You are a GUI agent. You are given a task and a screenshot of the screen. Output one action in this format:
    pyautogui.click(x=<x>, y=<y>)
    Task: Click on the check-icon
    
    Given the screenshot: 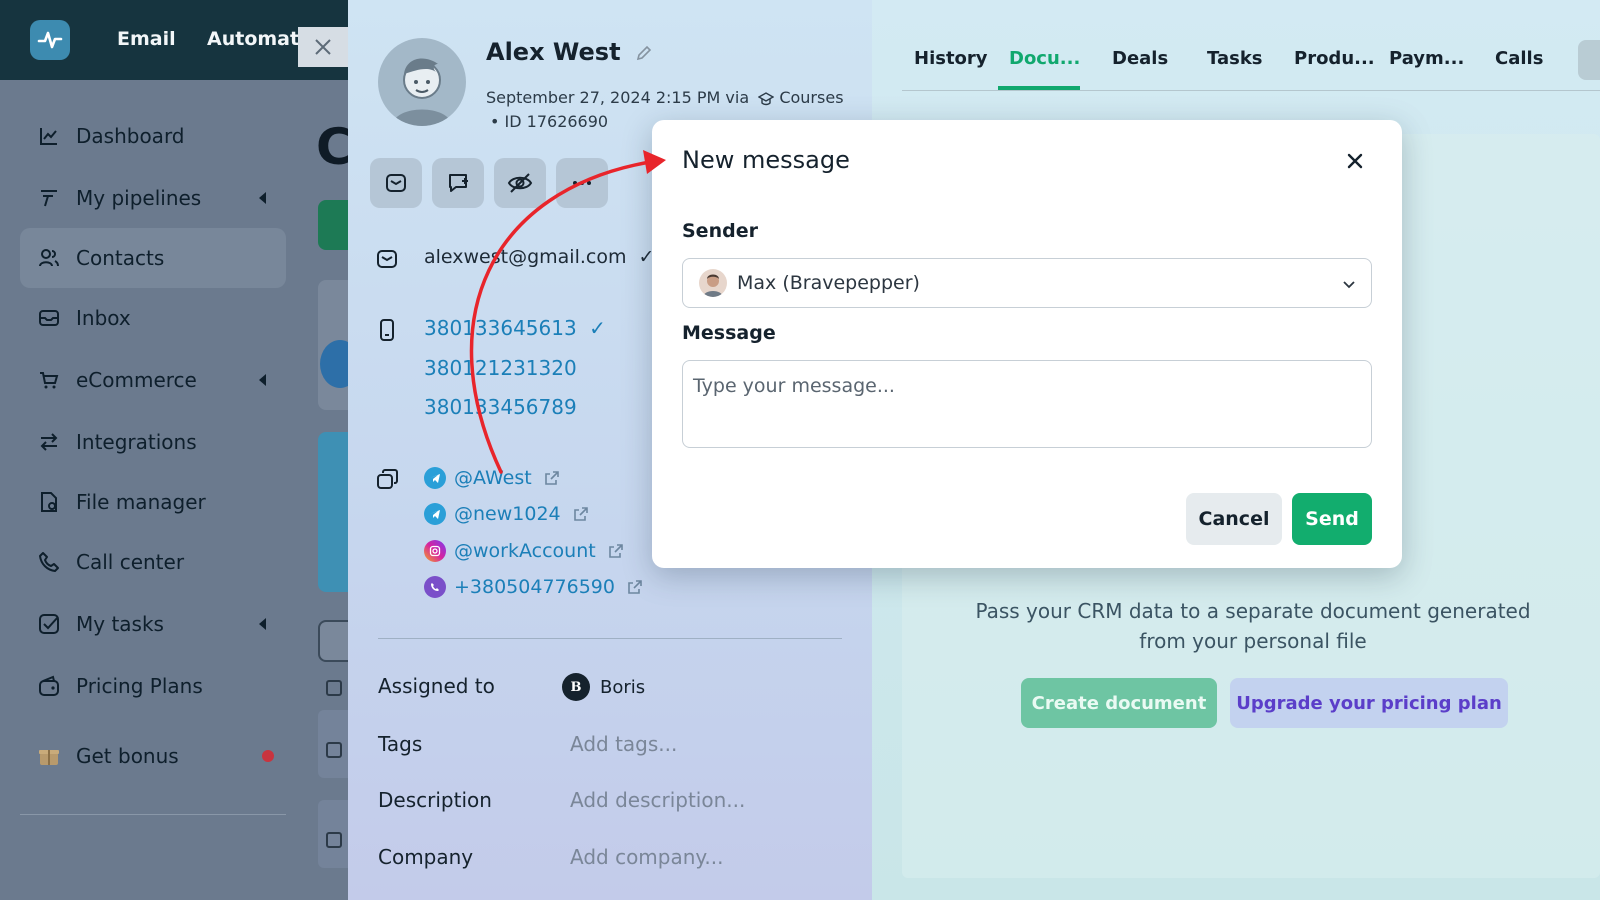 What is the action you would take?
    pyautogui.click(x=49, y=624)
    